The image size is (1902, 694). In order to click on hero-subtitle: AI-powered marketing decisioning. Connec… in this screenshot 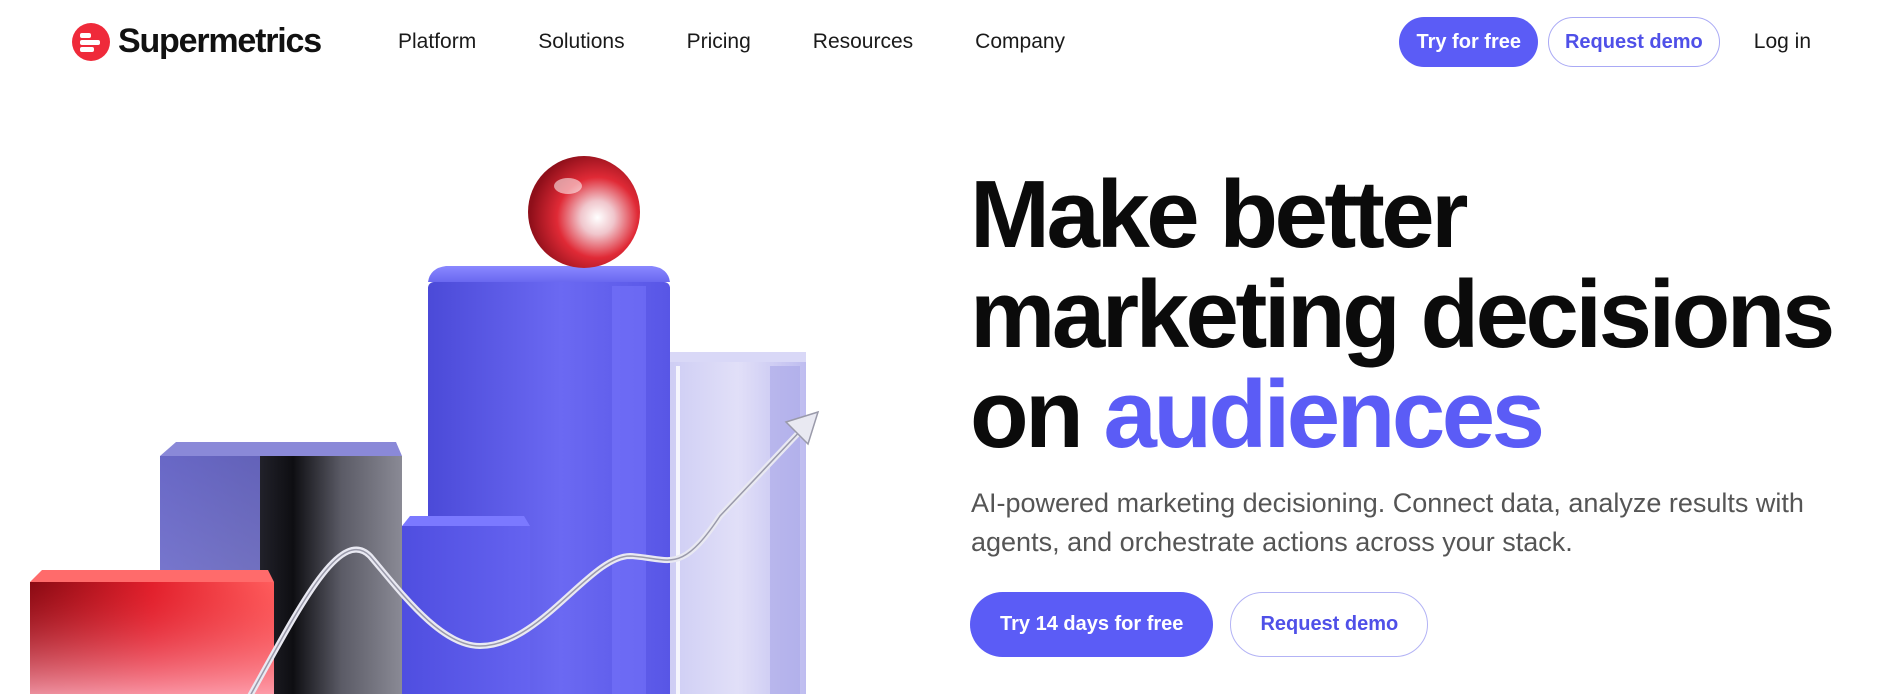, I will do `click(1387, 522)`.